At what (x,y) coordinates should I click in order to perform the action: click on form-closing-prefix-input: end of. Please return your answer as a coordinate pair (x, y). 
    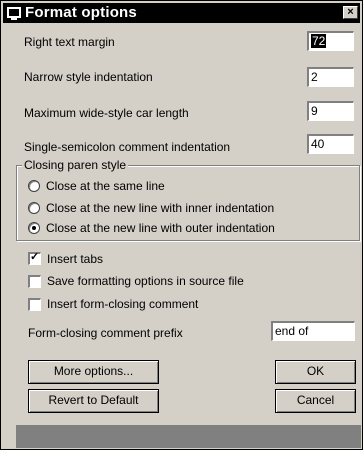
    Looking at the image, I should click on (313, 331).